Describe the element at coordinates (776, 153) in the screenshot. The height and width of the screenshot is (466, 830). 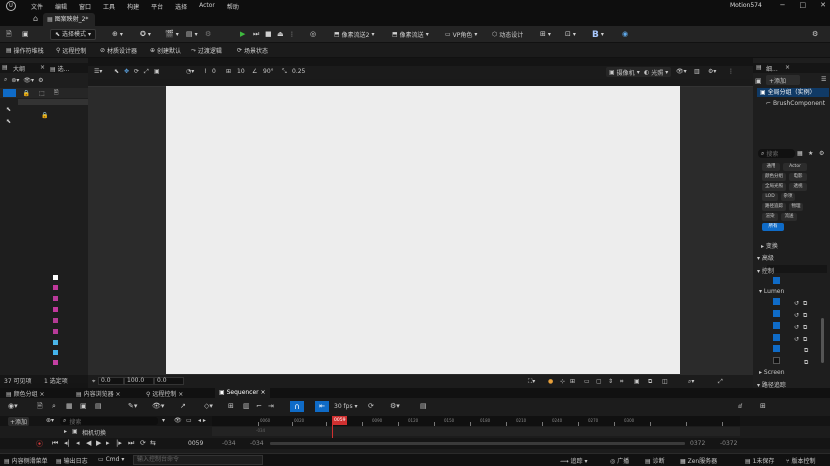
I see `details-search: ⌕ 搜索` at that location.